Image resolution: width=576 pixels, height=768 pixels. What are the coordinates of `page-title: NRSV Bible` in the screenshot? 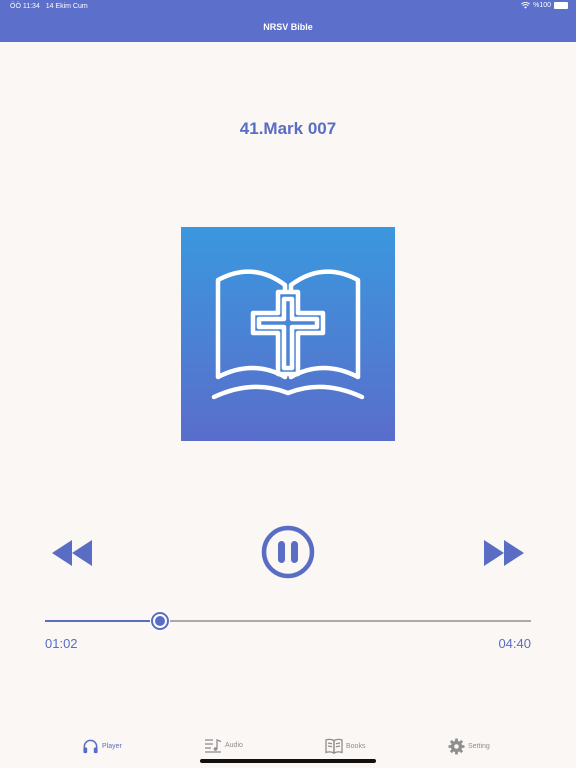 It's located at (288, 27).